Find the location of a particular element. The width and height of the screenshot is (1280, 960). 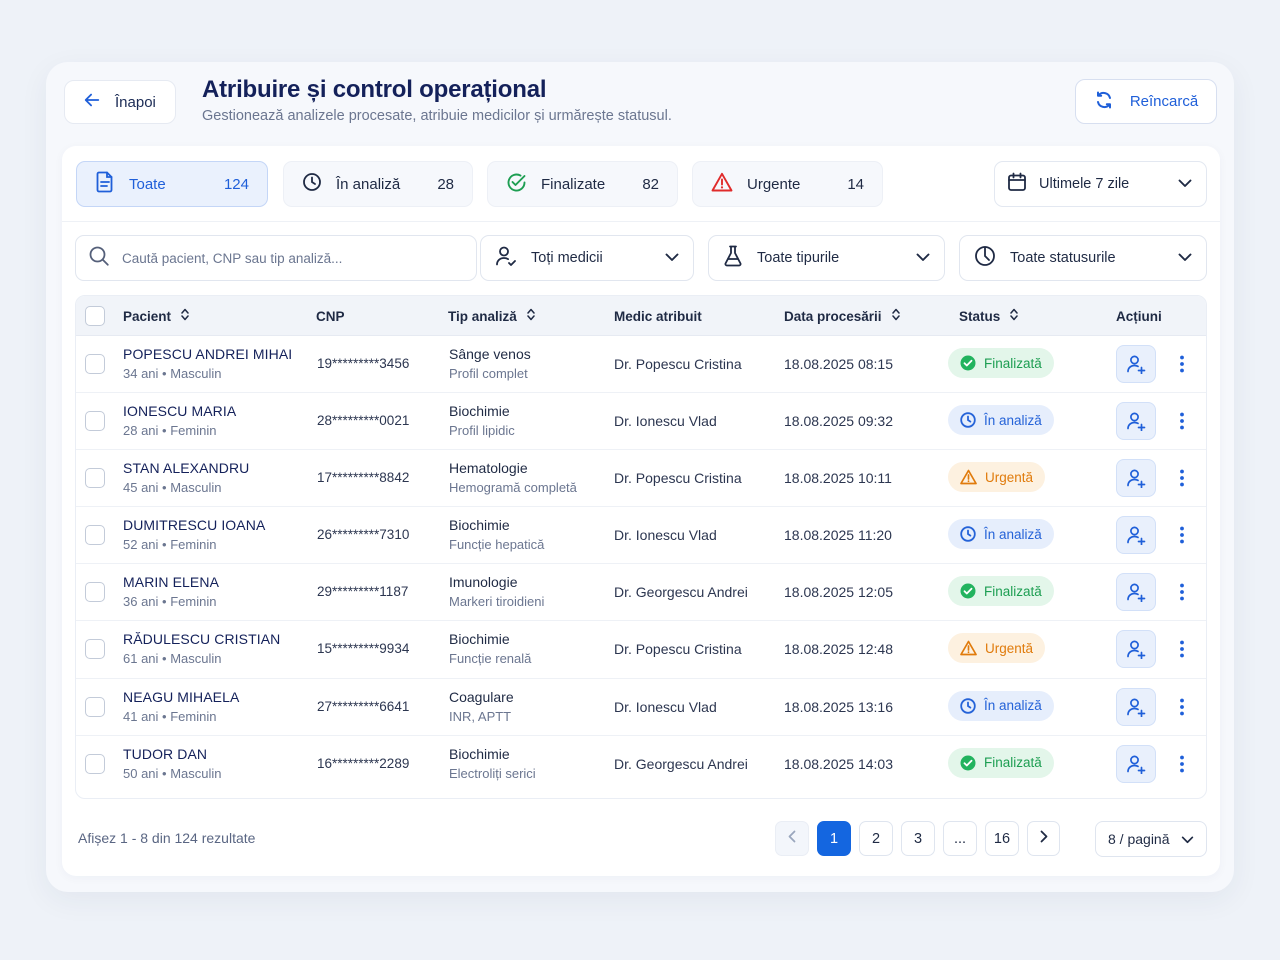

patient-info: 28 ani • Feminin is located at coordinates (170, 431).